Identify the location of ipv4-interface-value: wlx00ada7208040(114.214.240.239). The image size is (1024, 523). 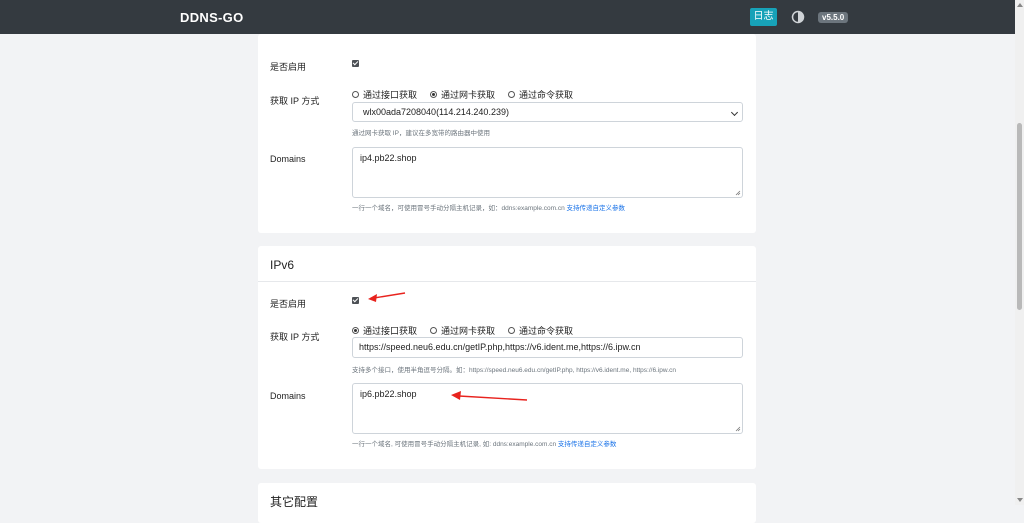
(436, 112).